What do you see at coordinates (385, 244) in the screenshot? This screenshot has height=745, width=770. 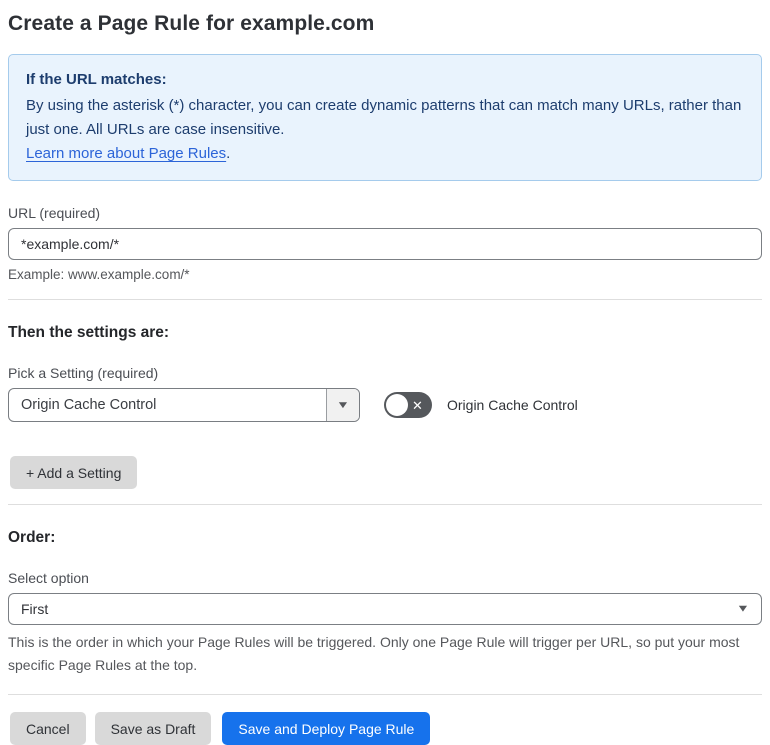 I see `url-input` at bounding box center [385, 244].